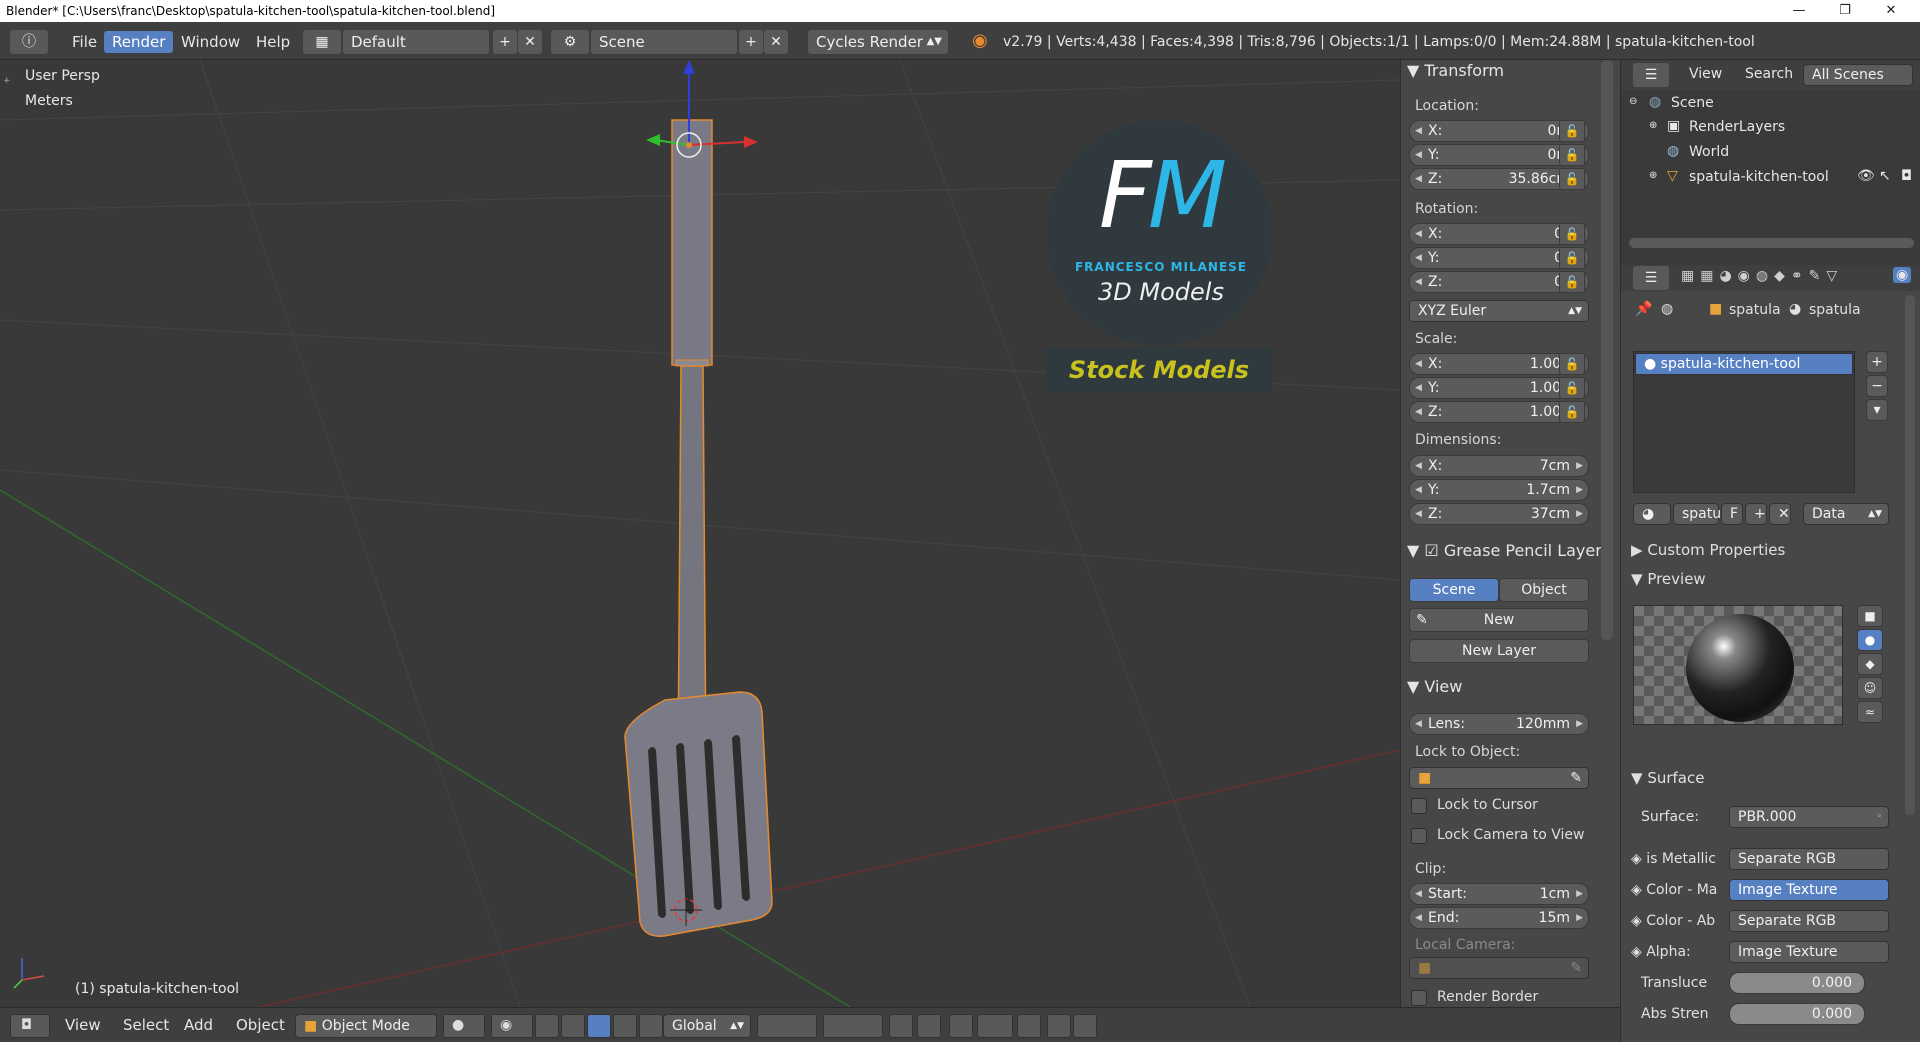 This screenshot has width=1920, height=1042. I want to click on preview-header: ▼ Preview, so click(1668, 579).